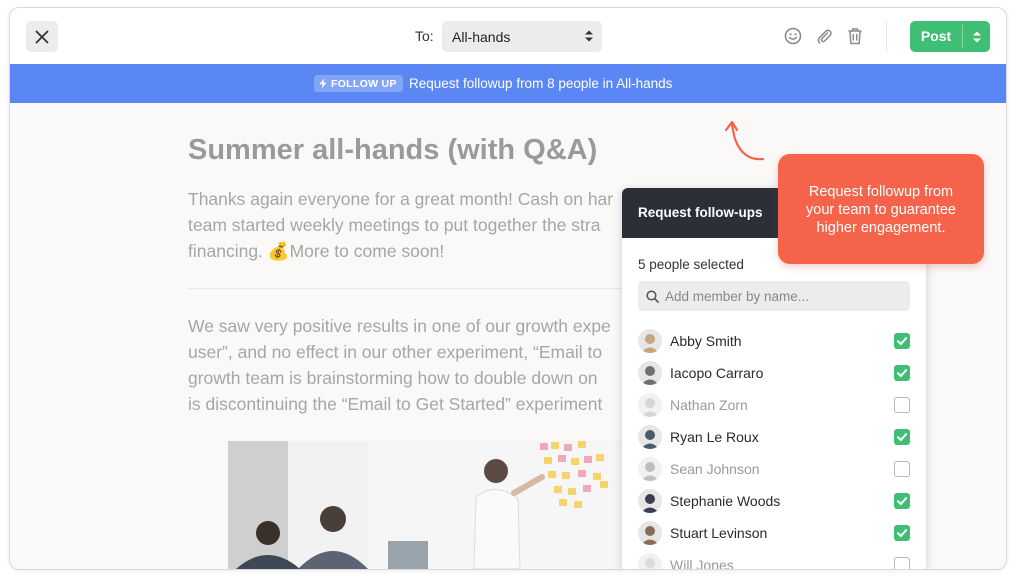 The width and height of the screenshot is (1016, 580). I want to click on close-icon, so click(42, 36).